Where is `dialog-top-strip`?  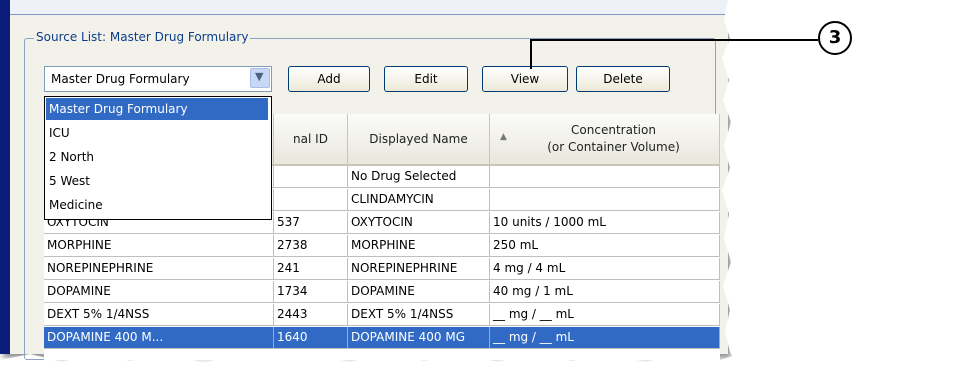
dialog-top-strip is located at coordinates (369, 7).